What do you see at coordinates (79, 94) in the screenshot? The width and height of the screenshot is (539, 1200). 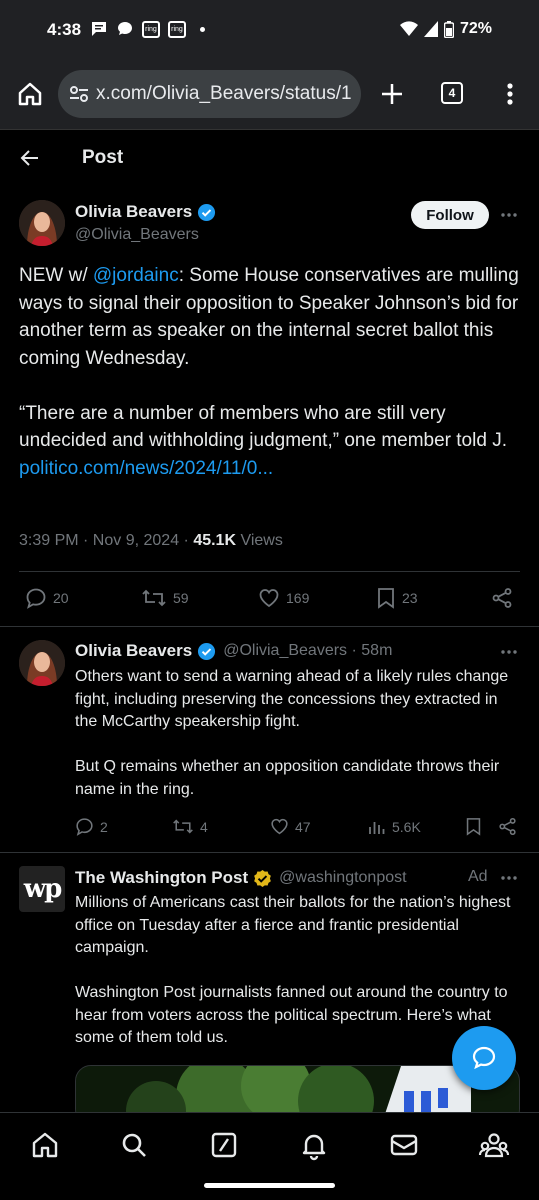 I see `site-settings-icon` at bounding box center [79, 94].